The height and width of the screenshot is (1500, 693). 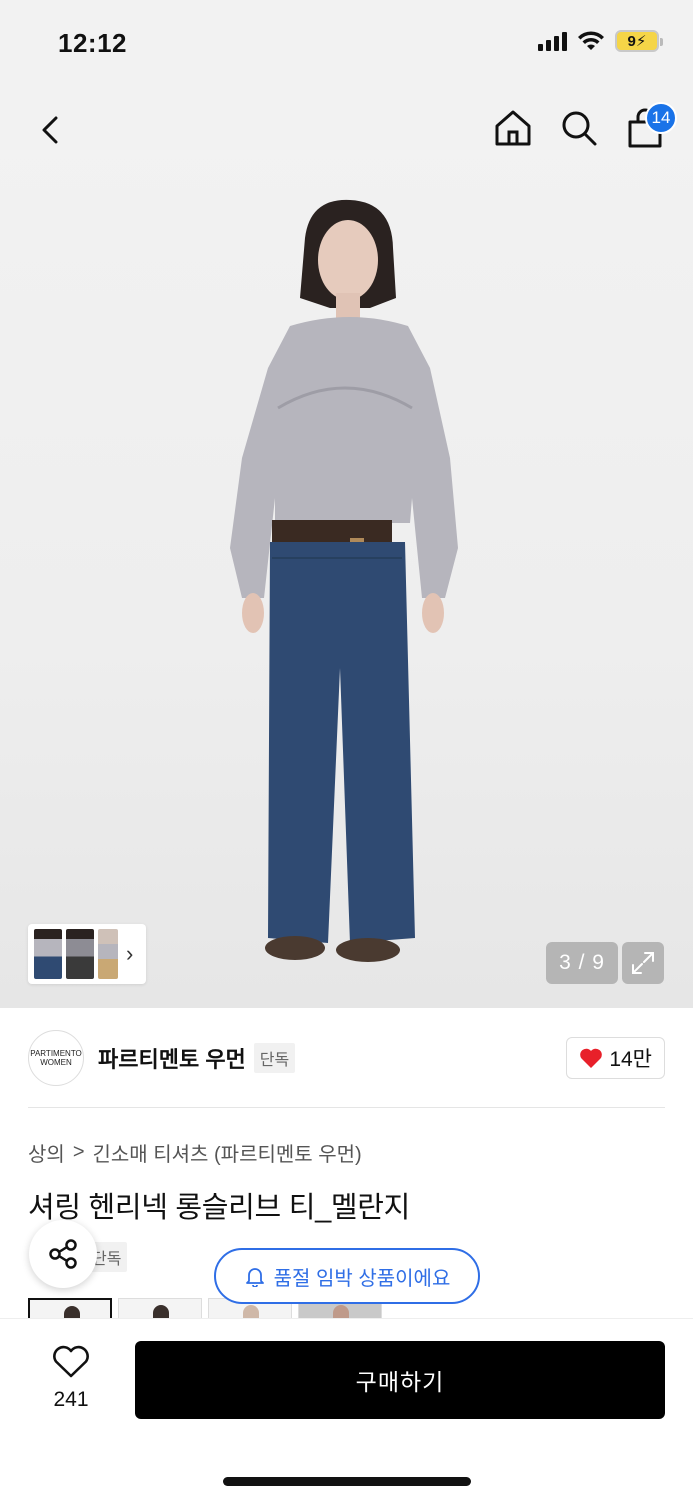 What do you see at coordinates (591, 40) in the screenshot?
I see `wifi-icon` at bounding box center [591, 40].